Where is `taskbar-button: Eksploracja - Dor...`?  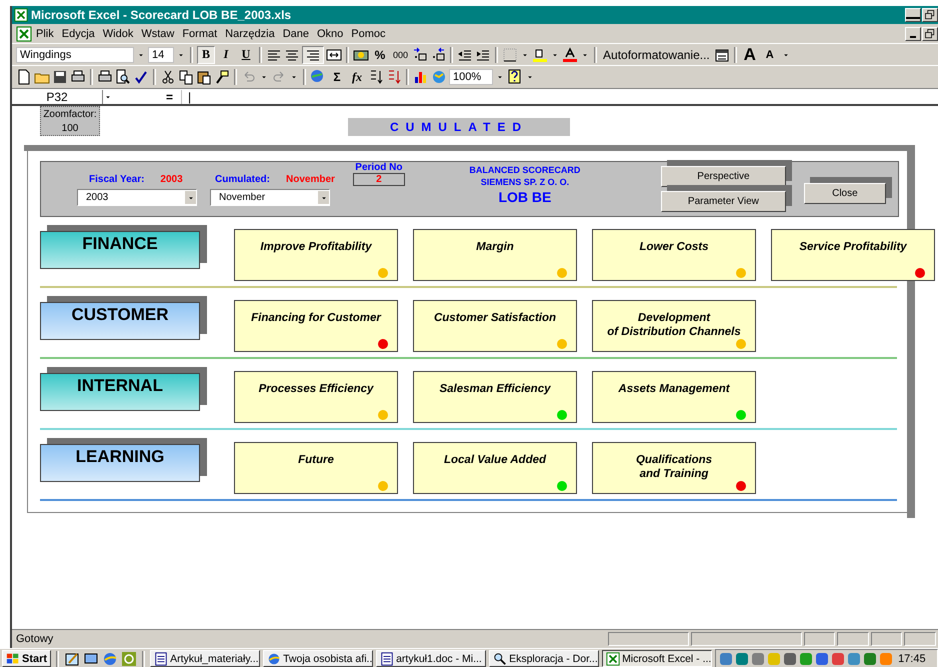
taskbar-button: Eksploracja - Dor... is located at coordinates (544, 658).